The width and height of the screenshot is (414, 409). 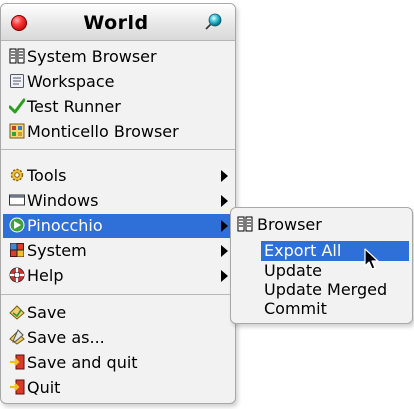 I want to click on help-icon, so click(x=17, y=275).